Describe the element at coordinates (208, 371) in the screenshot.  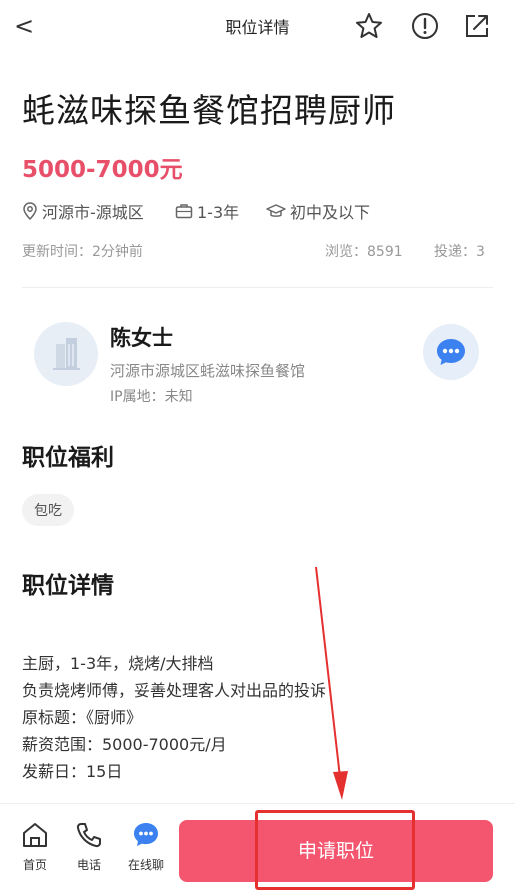
I see `company-name: 河源市源城区蚝滋味探鱼餐馆` at that location.